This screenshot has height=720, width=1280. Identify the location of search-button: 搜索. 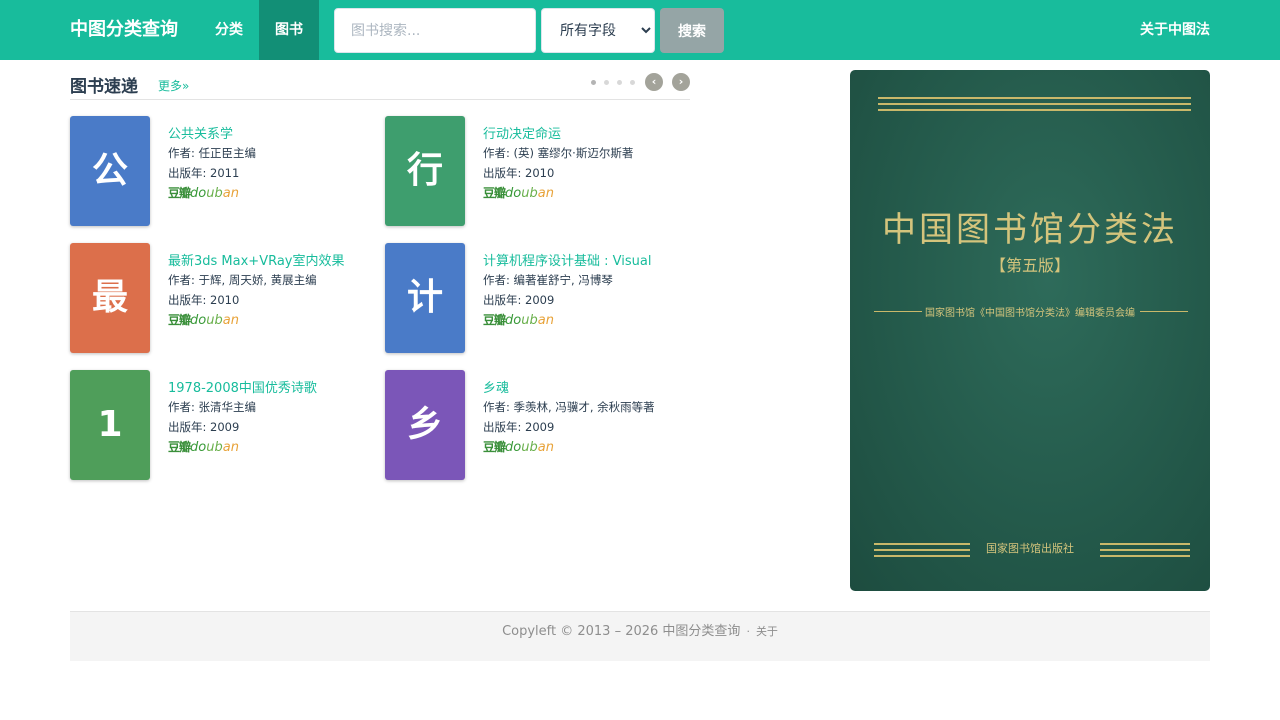
(692, 30).